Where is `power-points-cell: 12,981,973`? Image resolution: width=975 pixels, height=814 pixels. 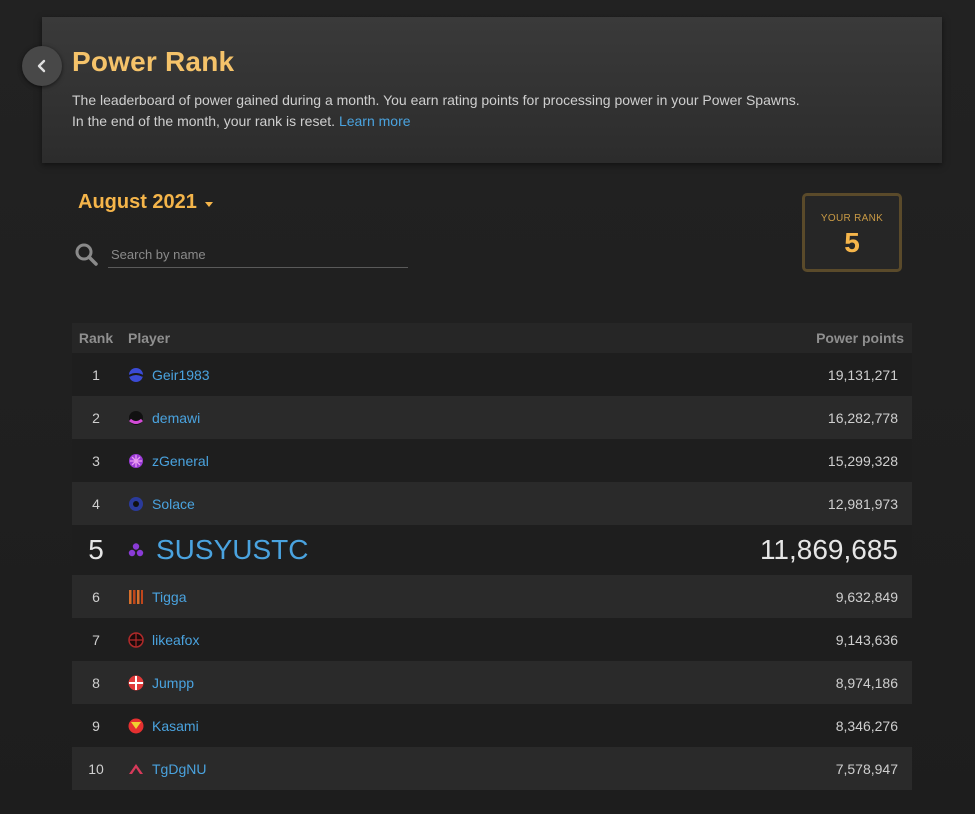 power-points-cell: 12,981,973 is located at coordinates (862, 503).